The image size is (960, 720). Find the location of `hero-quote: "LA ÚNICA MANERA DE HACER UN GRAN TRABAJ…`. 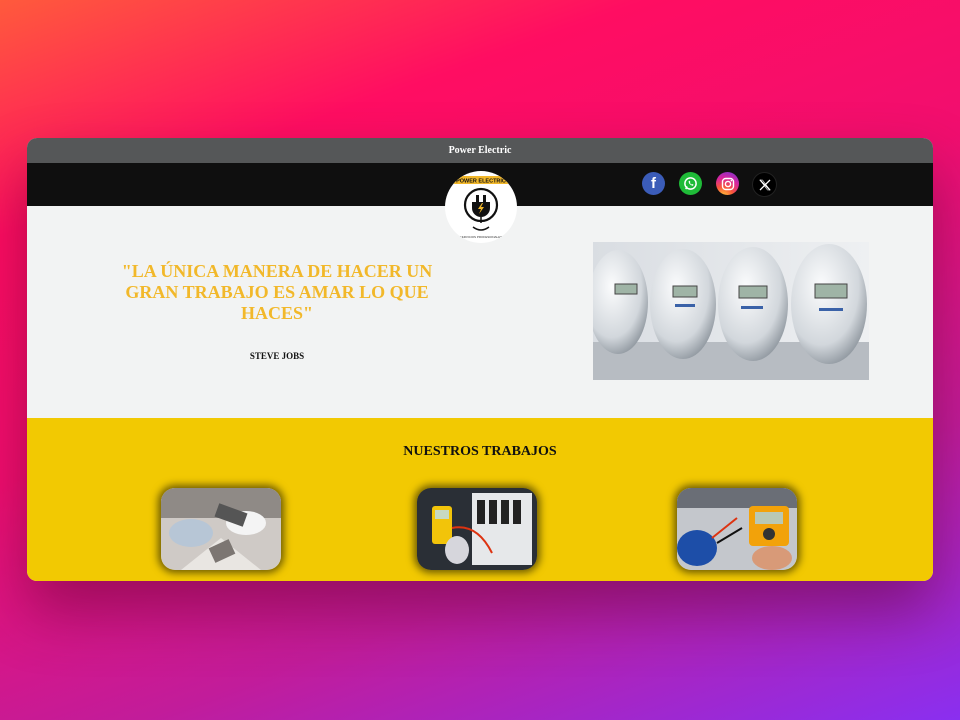

hero-quote: "LA ÚNICA MANERA DE HACER UN GRAN TRABAJ… is located at coordinates (277, 292).